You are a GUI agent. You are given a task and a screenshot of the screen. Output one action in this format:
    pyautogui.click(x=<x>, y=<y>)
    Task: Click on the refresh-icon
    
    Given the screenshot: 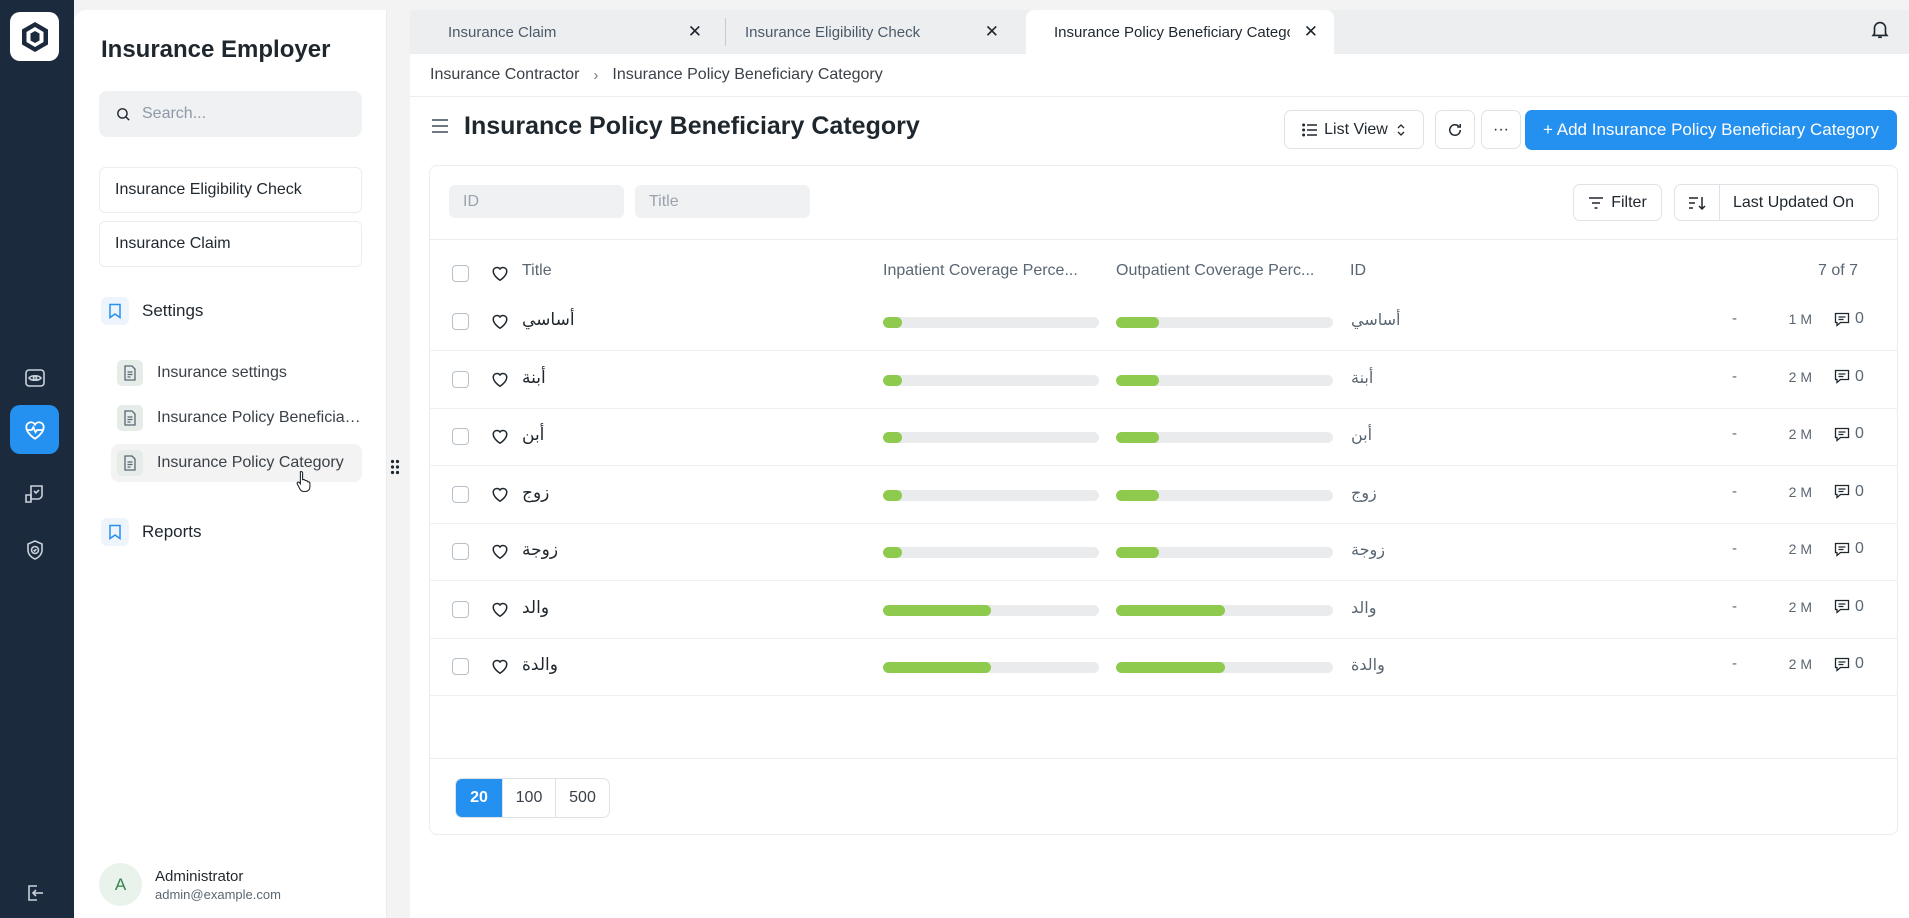 What is the action you would take?
    pyautogui.click(x=1455, y=129)
    